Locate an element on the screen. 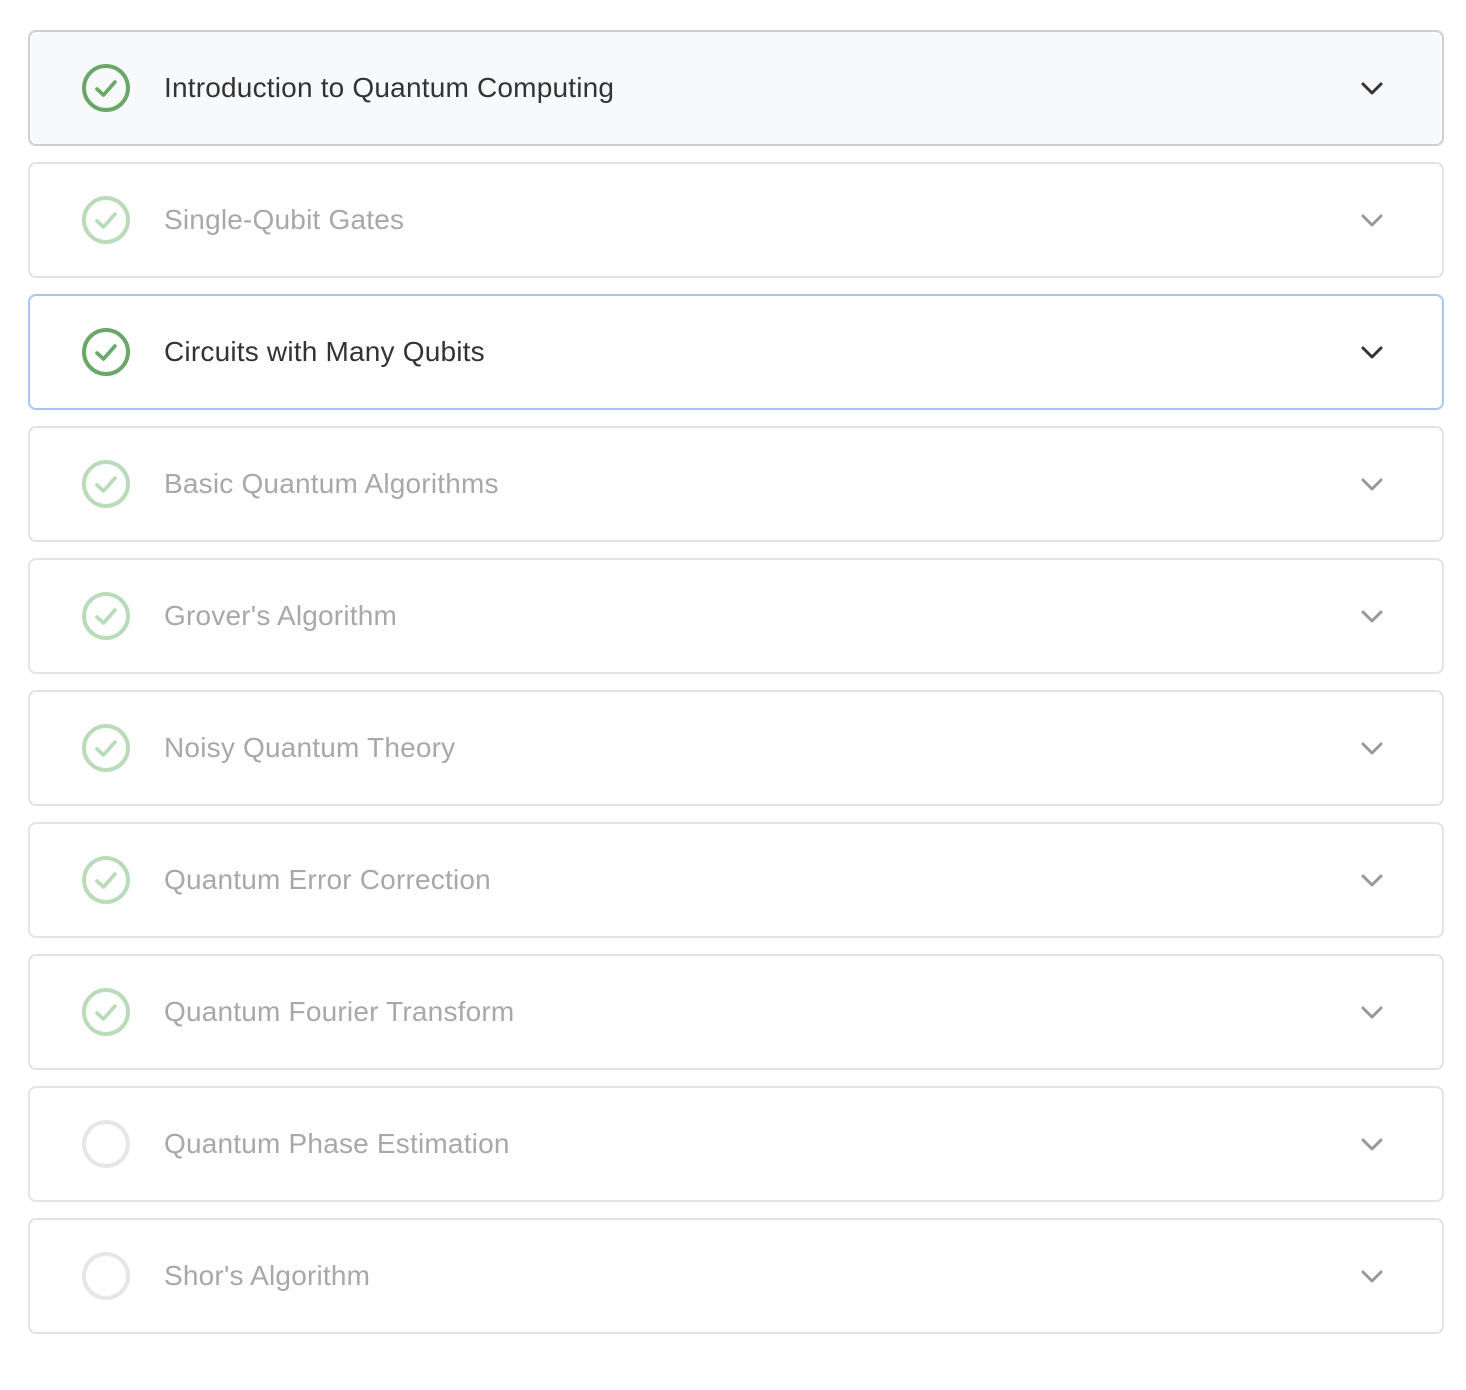  module-title: Quantum Fourier Transform is located at coordinates (339, 1011).